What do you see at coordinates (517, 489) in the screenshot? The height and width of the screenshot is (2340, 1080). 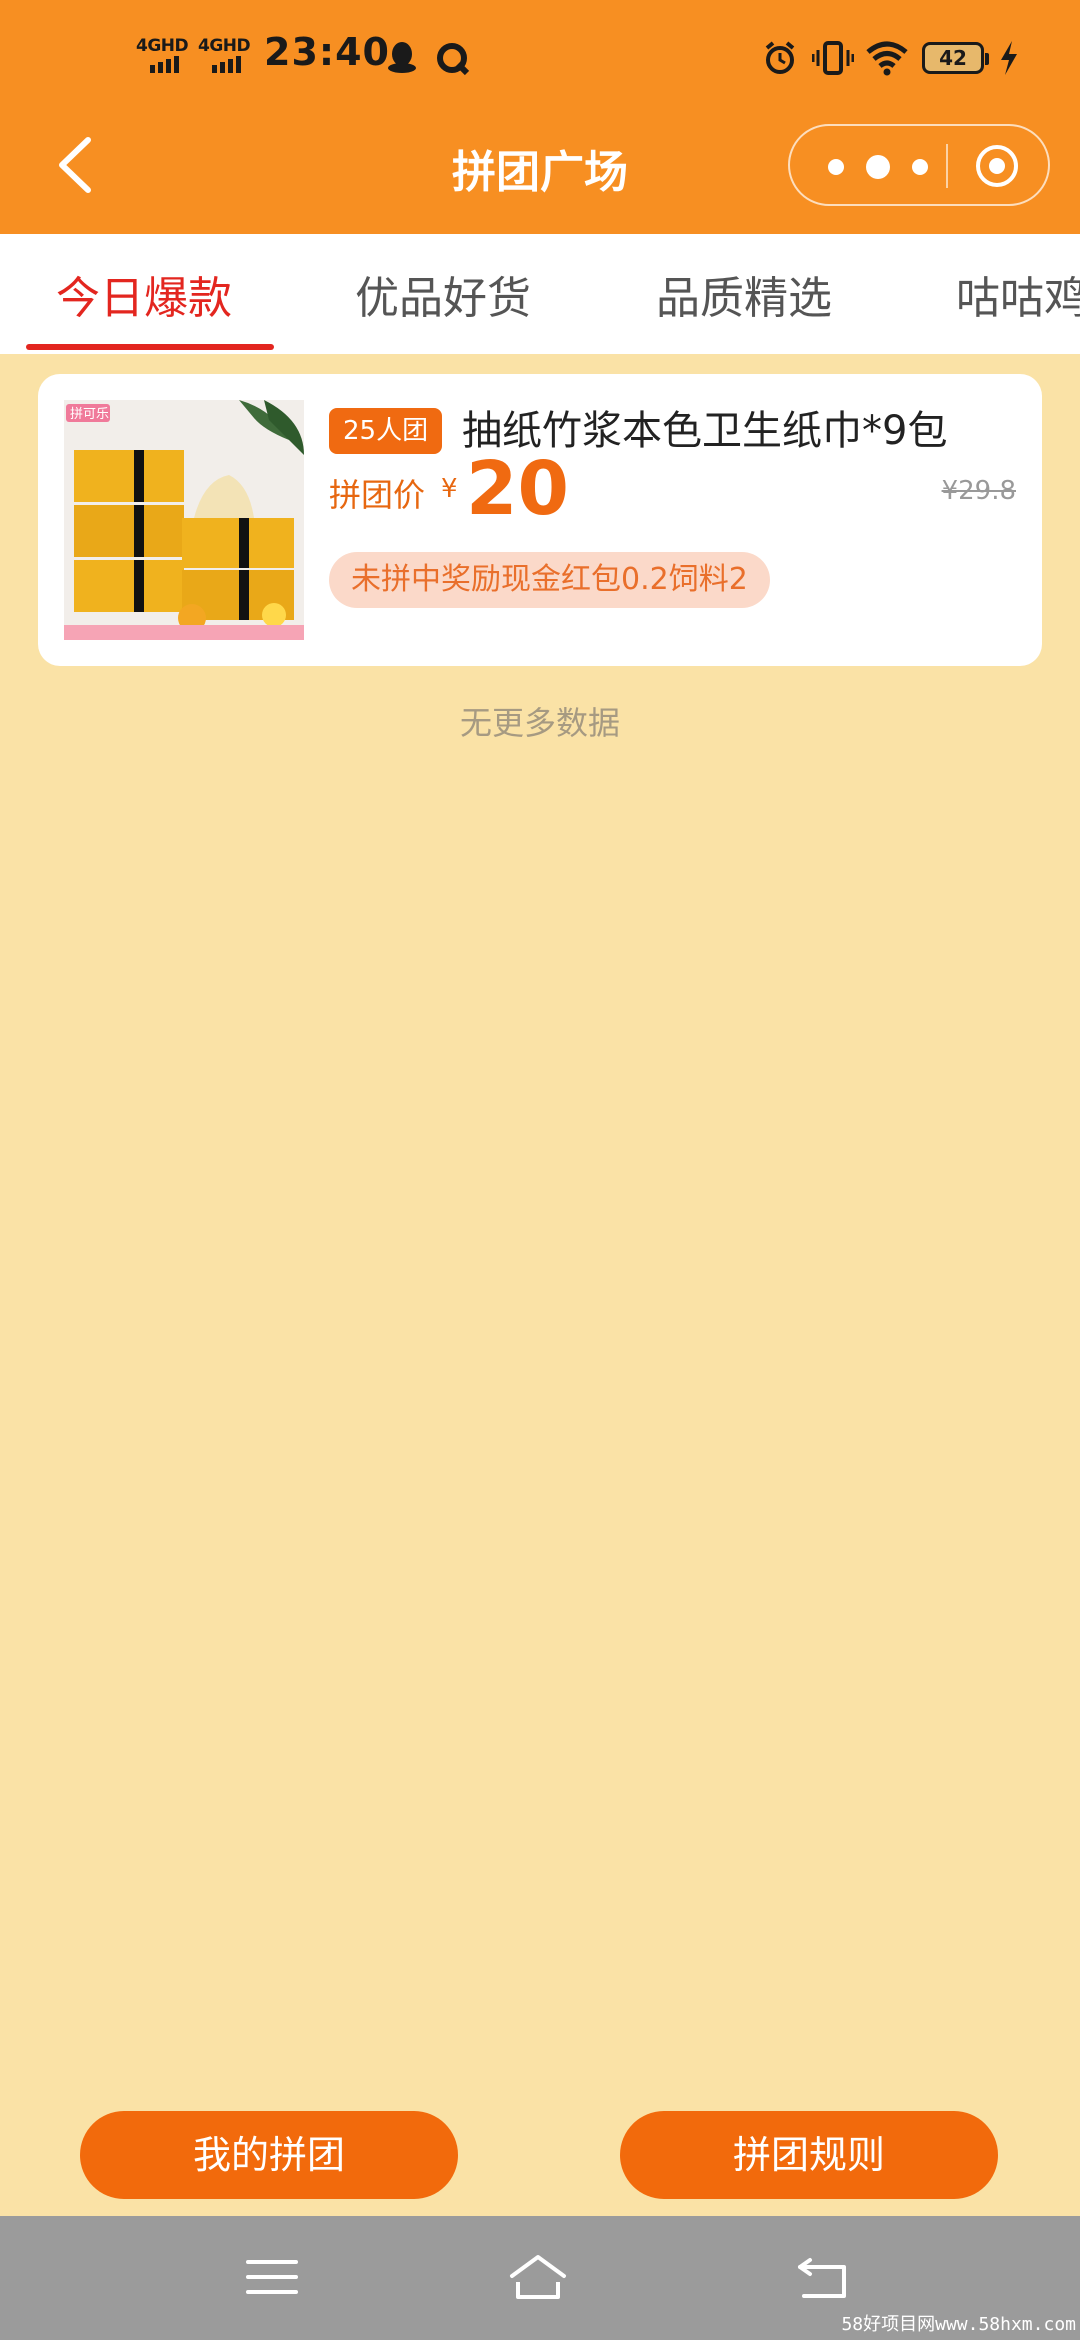 I see `group-price: 20` at bounding box center [517, 489].